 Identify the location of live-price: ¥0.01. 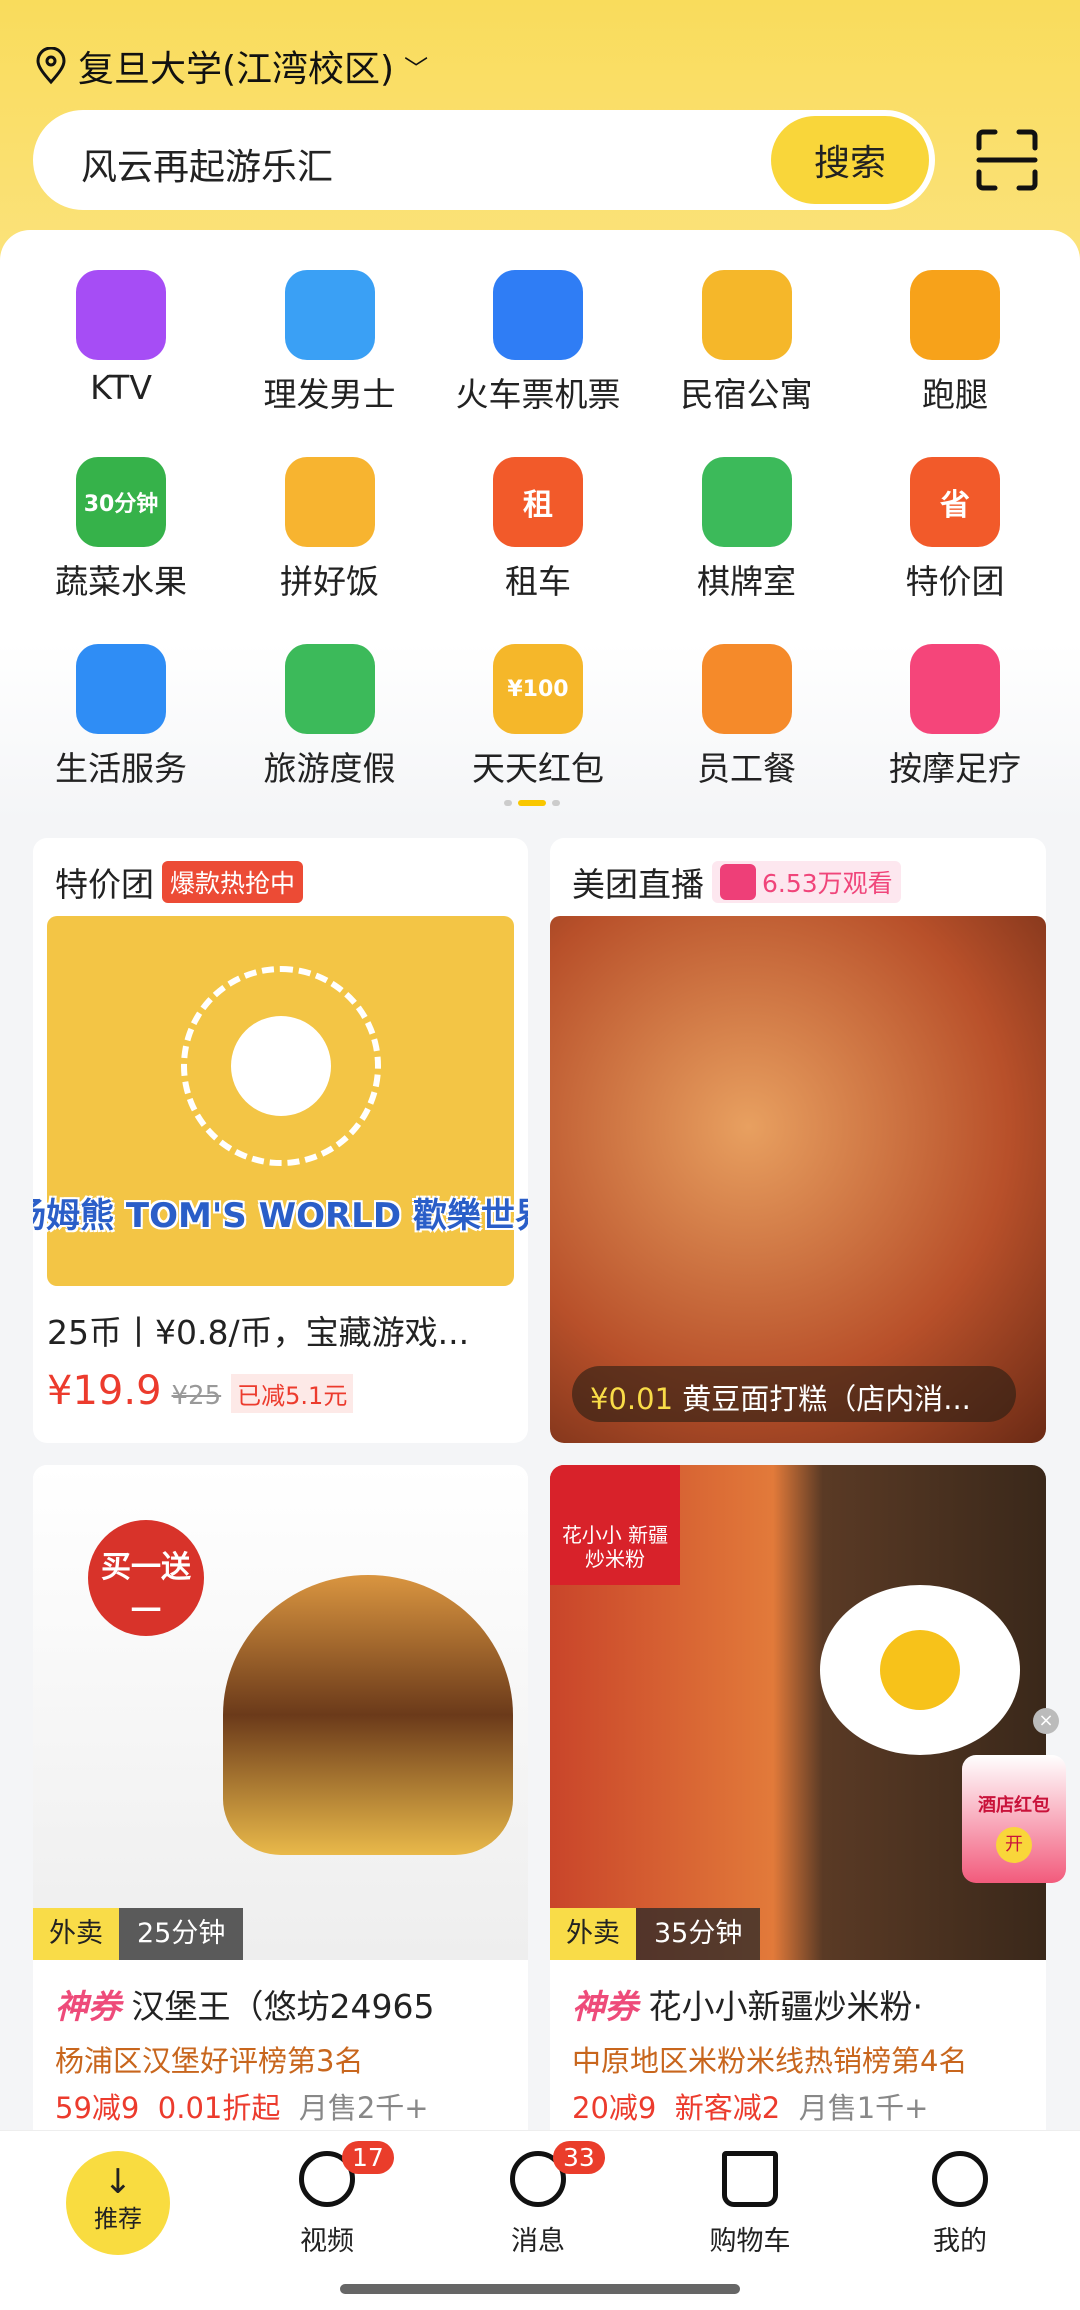
(632, 1399).